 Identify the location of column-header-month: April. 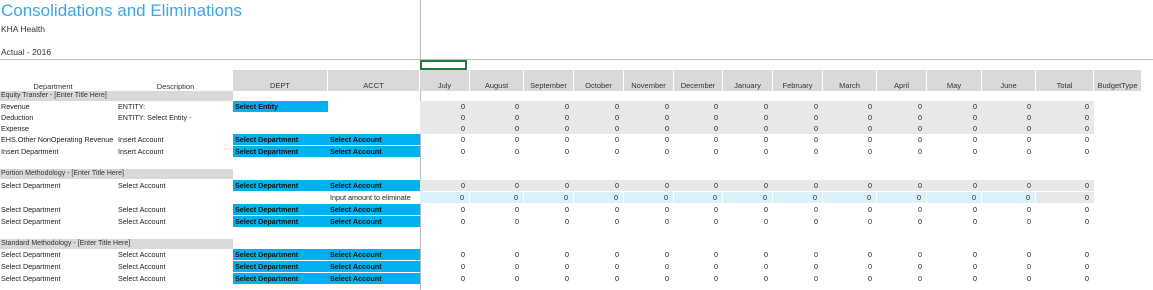
(902, 80).